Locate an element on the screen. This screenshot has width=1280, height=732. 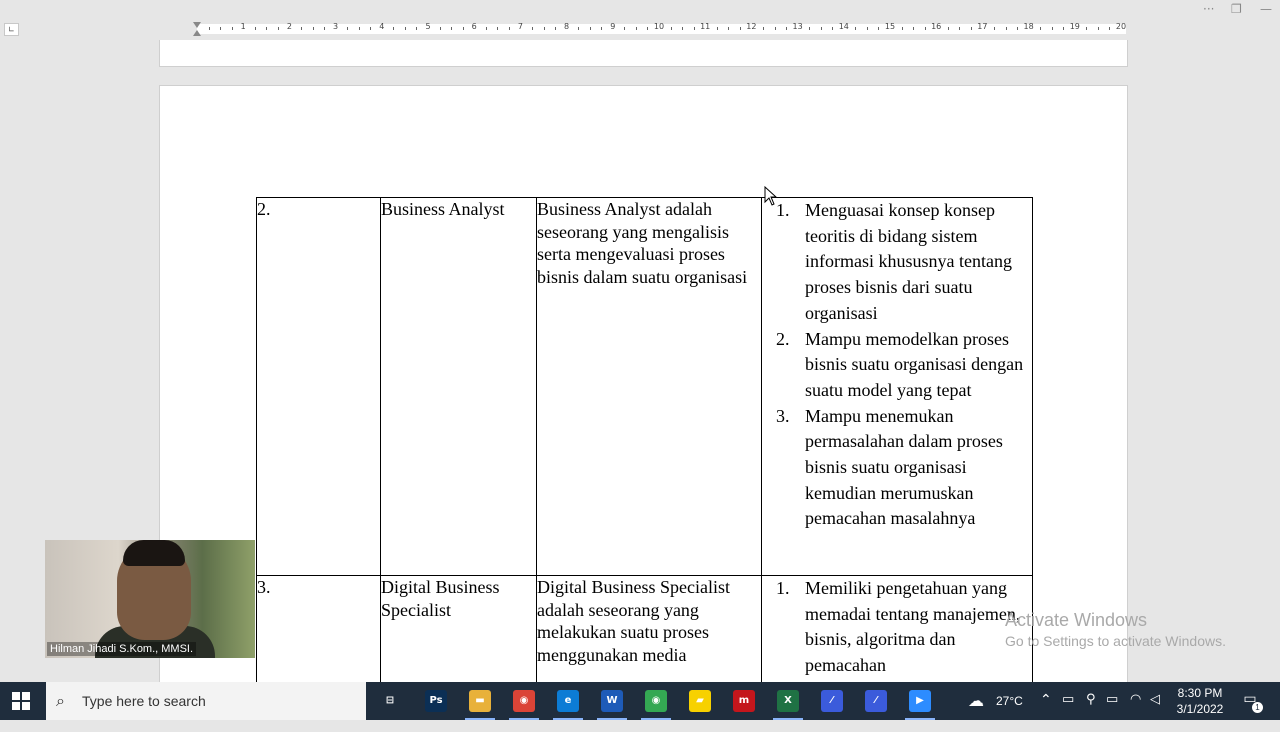
horizontal-ruler: 1 2 3 4 5 6 7 8 9 10 11 12 13 14 15 16 17 18 19 20 is located at coordinates (643, 29).